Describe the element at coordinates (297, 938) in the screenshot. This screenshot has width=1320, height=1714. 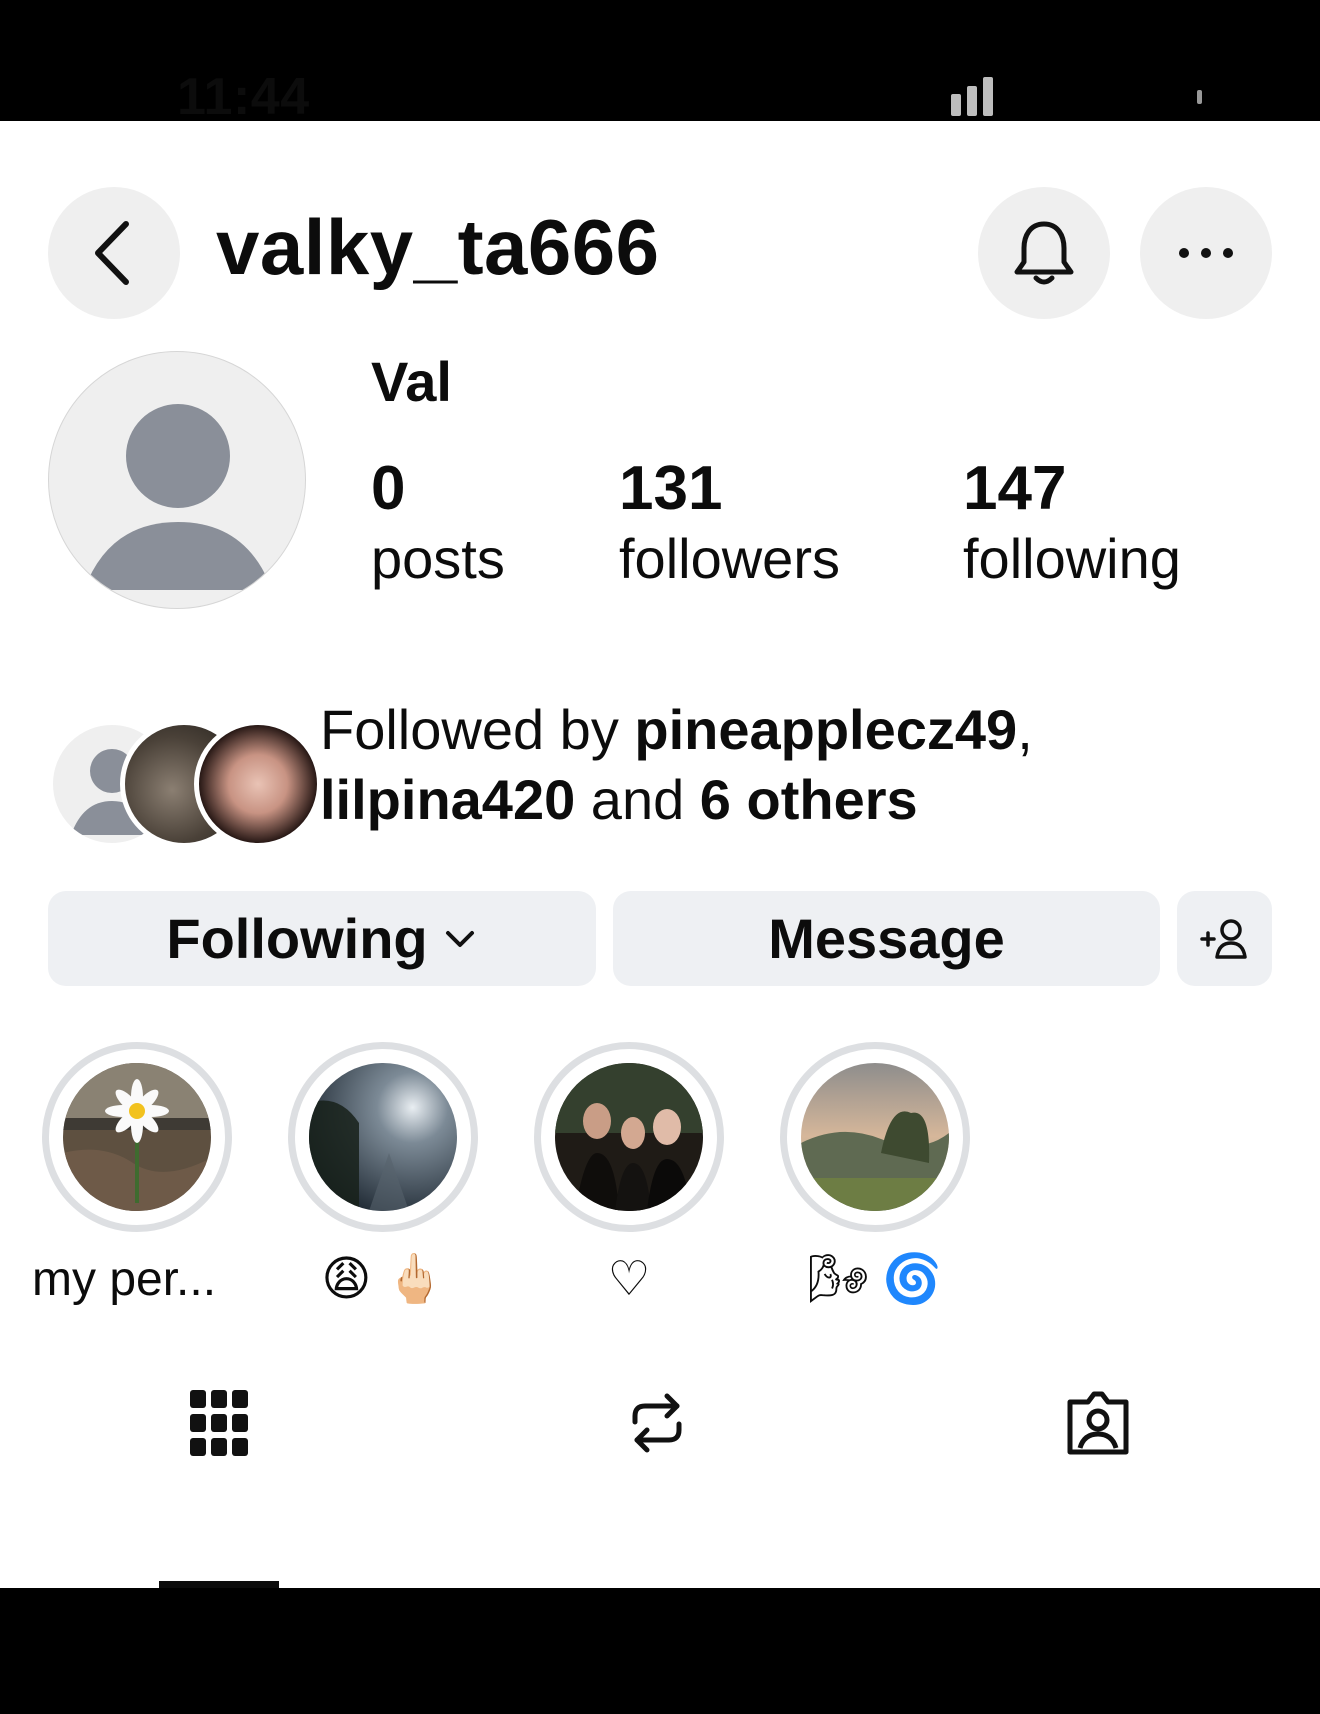
I see `following-button-label: Following` at that location.